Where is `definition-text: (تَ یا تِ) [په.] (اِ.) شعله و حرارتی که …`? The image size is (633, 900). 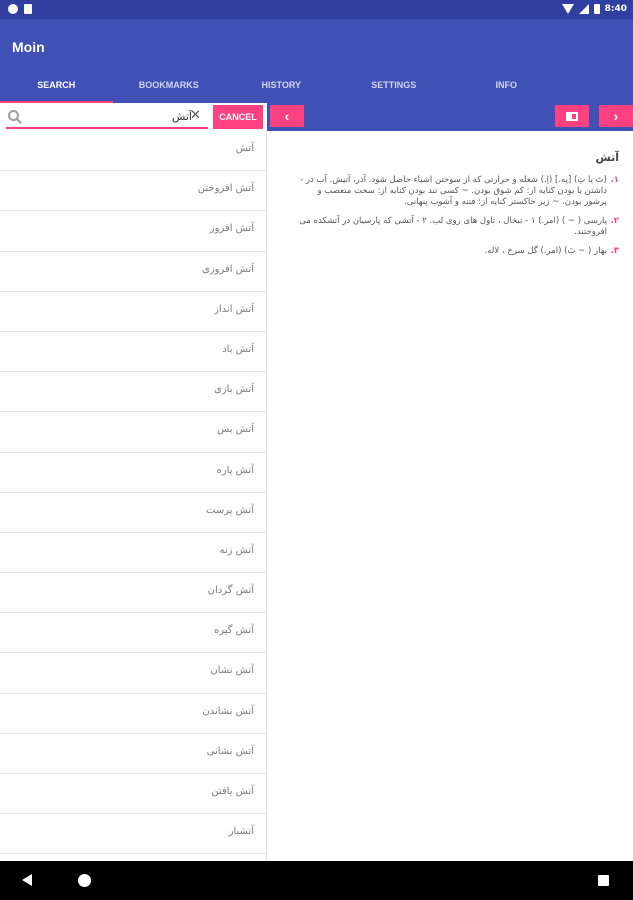 definition-text: (تَ یا تِ) [په.] (اِ.) شعله و حرارتی که … is located at coordinates (453, 191).